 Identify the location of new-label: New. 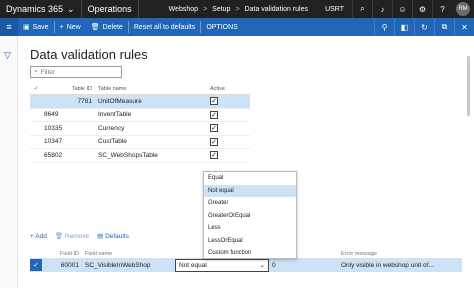
(73, 27).